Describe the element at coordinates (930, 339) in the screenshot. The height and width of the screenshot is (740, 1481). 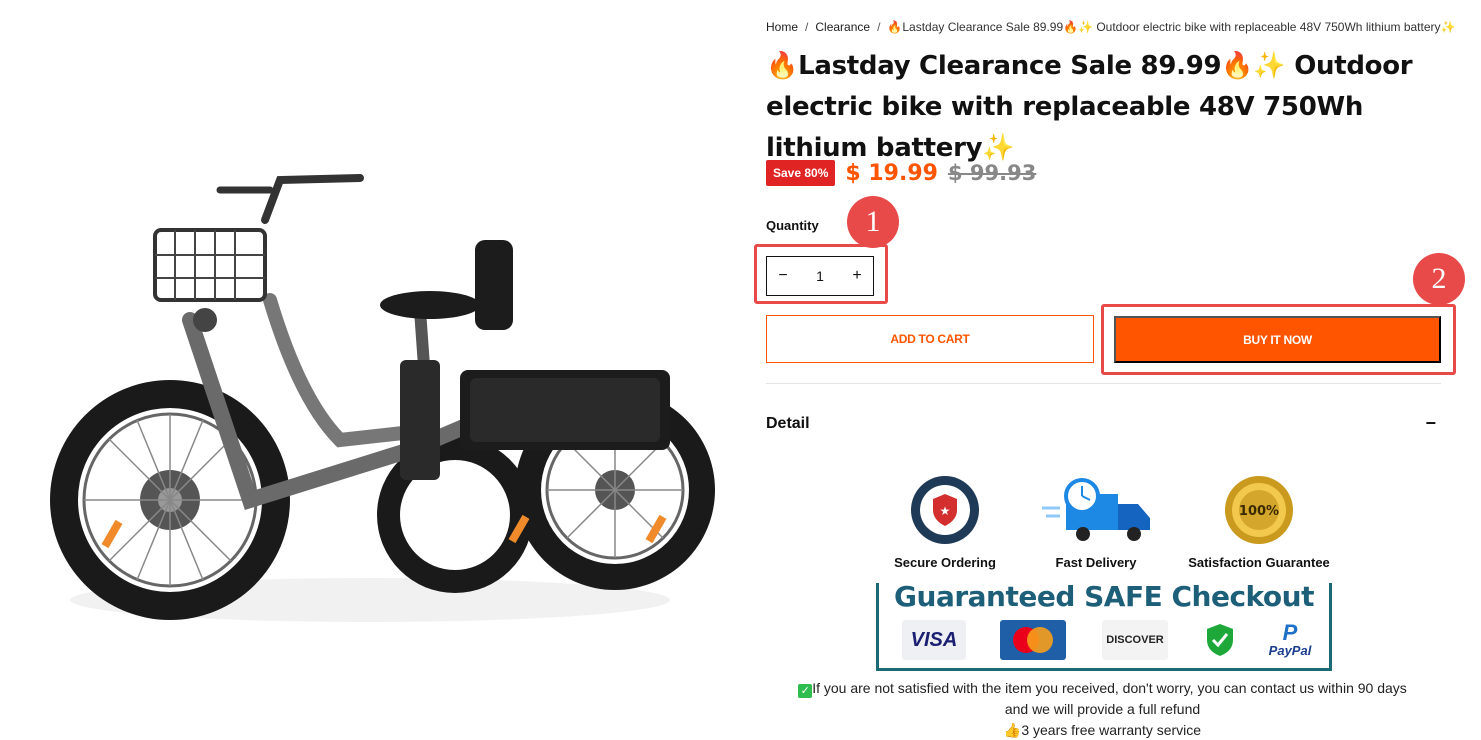
I see `add-to-cart-button: ADD TO CART` at that location.